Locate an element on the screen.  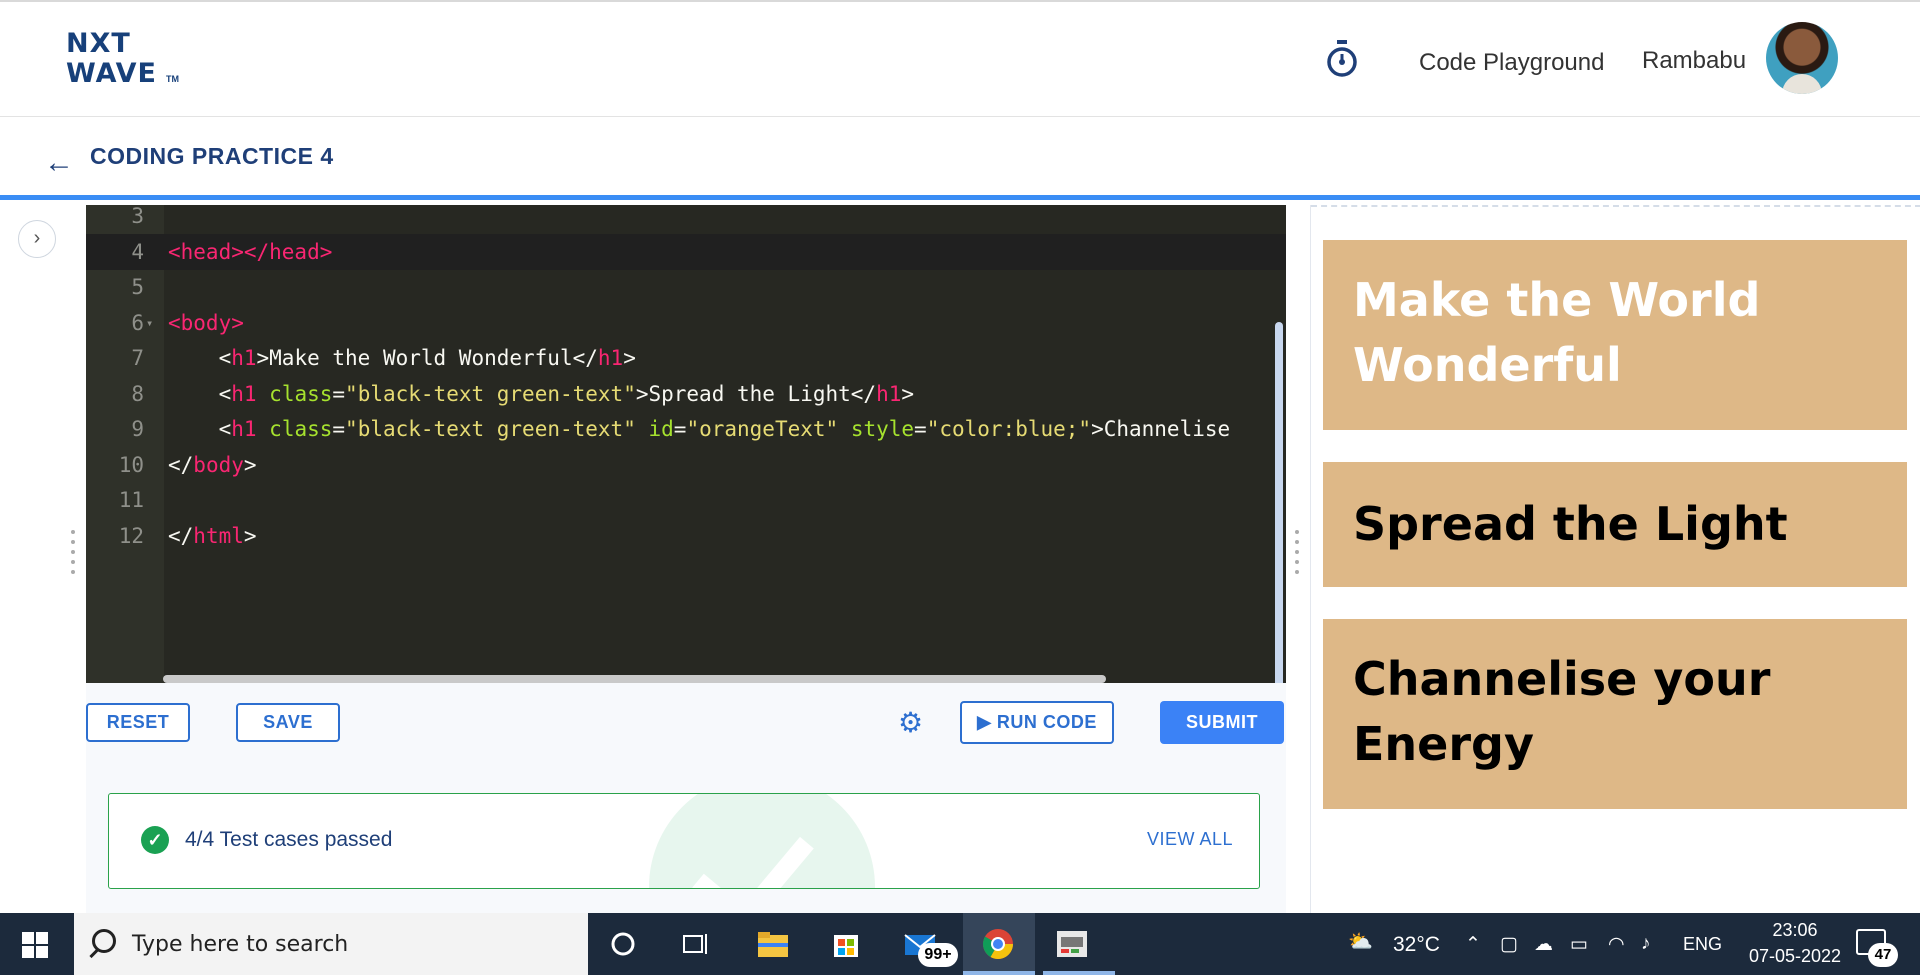
code-text: <h1>Make the World Wonderful</h1> is located at coordinates (402, 358).